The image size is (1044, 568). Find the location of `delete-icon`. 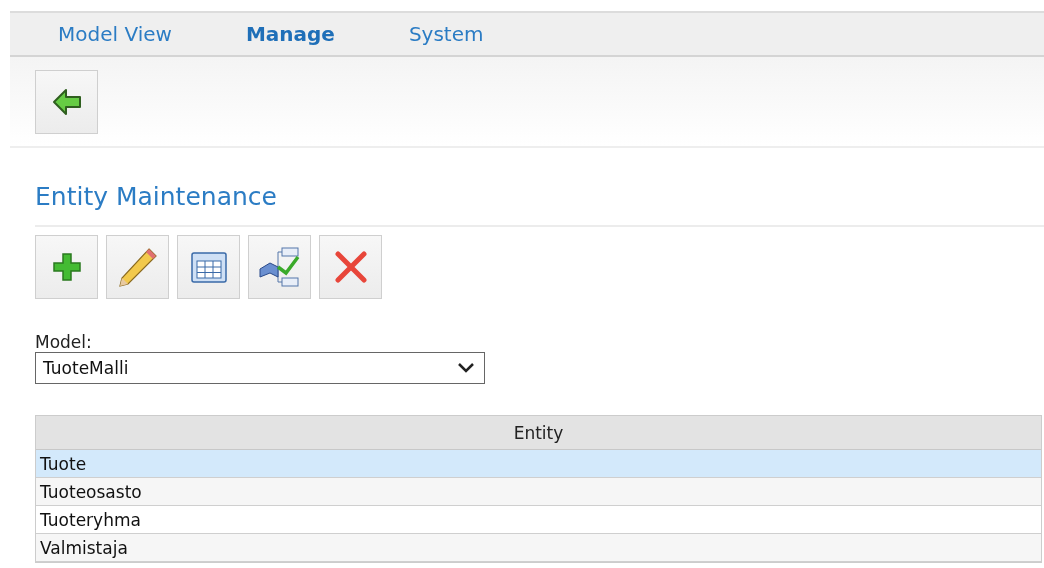

delete-icon is located at coordinates (350, 267).